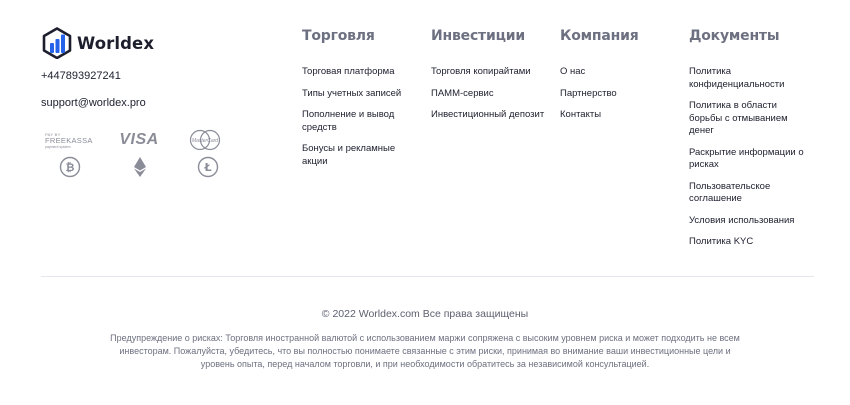  I want to click on link-contacts: Контакты, so click(580, 114).